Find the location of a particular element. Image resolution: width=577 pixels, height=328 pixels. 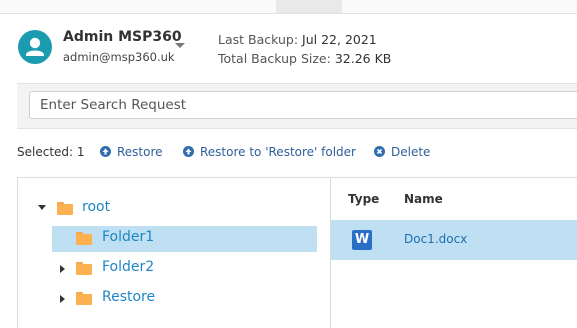

selected-label: Selected: is located at coordinates (45, 152).